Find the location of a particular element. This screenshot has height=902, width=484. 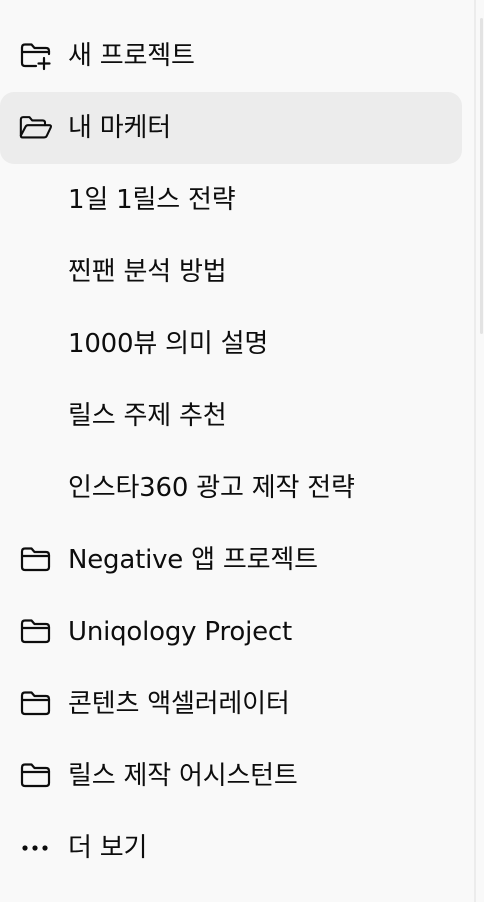

chat-item: 1일 1릴스 전략 is located at coordinates (231, 200).